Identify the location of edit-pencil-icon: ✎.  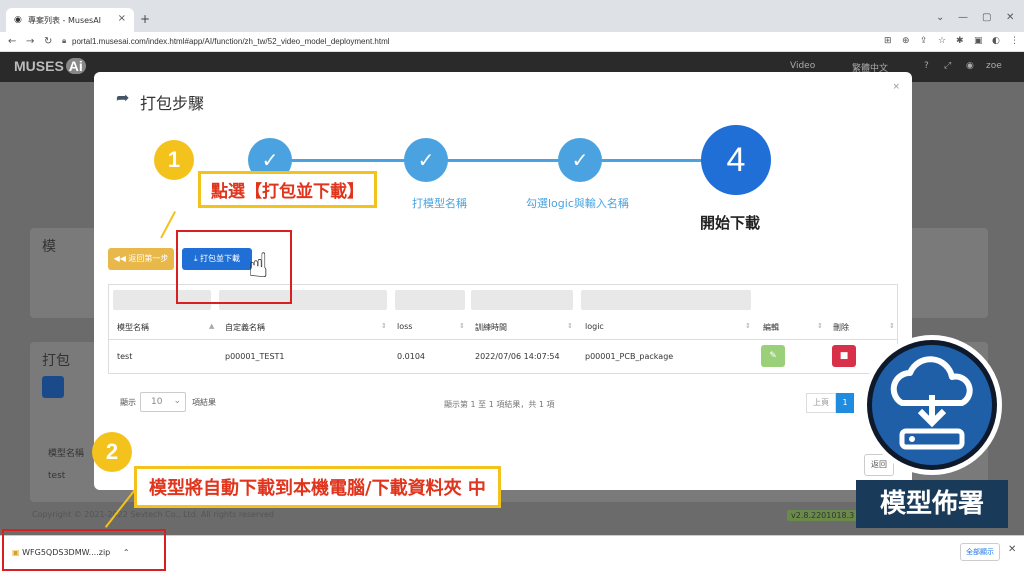
(773, 356).